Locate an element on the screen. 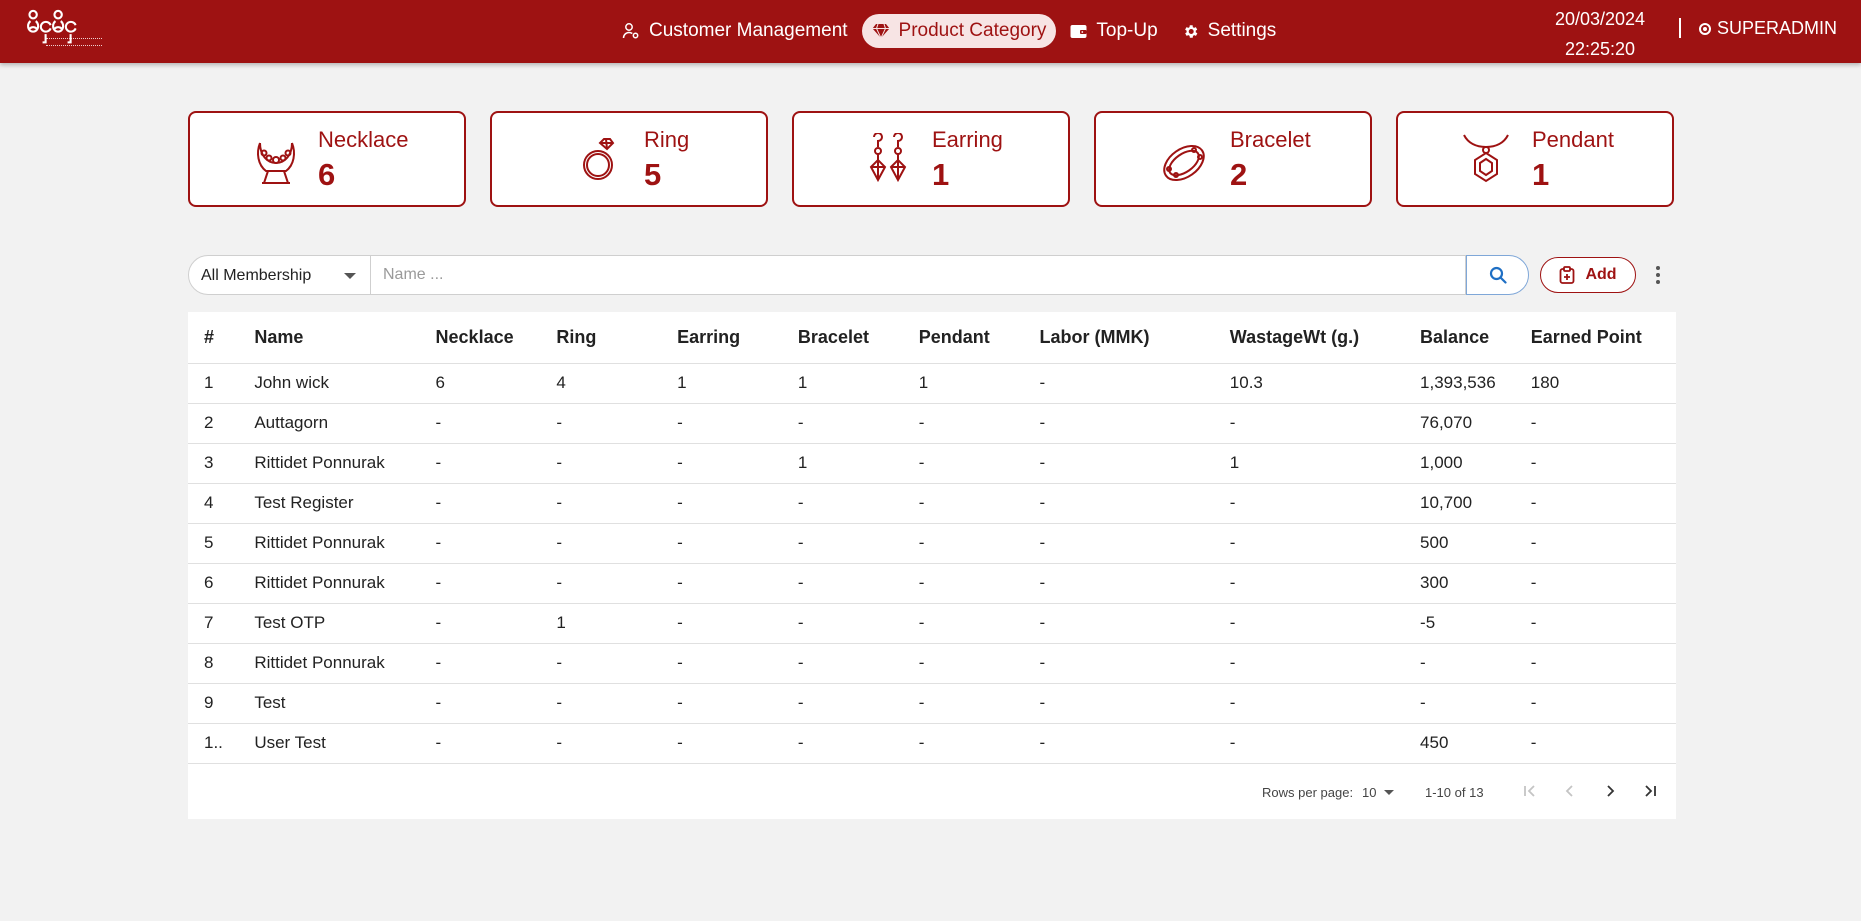 Image resolution: width=1861 pixels, height=921 pixels. table-row: 1.. User Test - - - - - - -450- is located at coordinates (932, 743).